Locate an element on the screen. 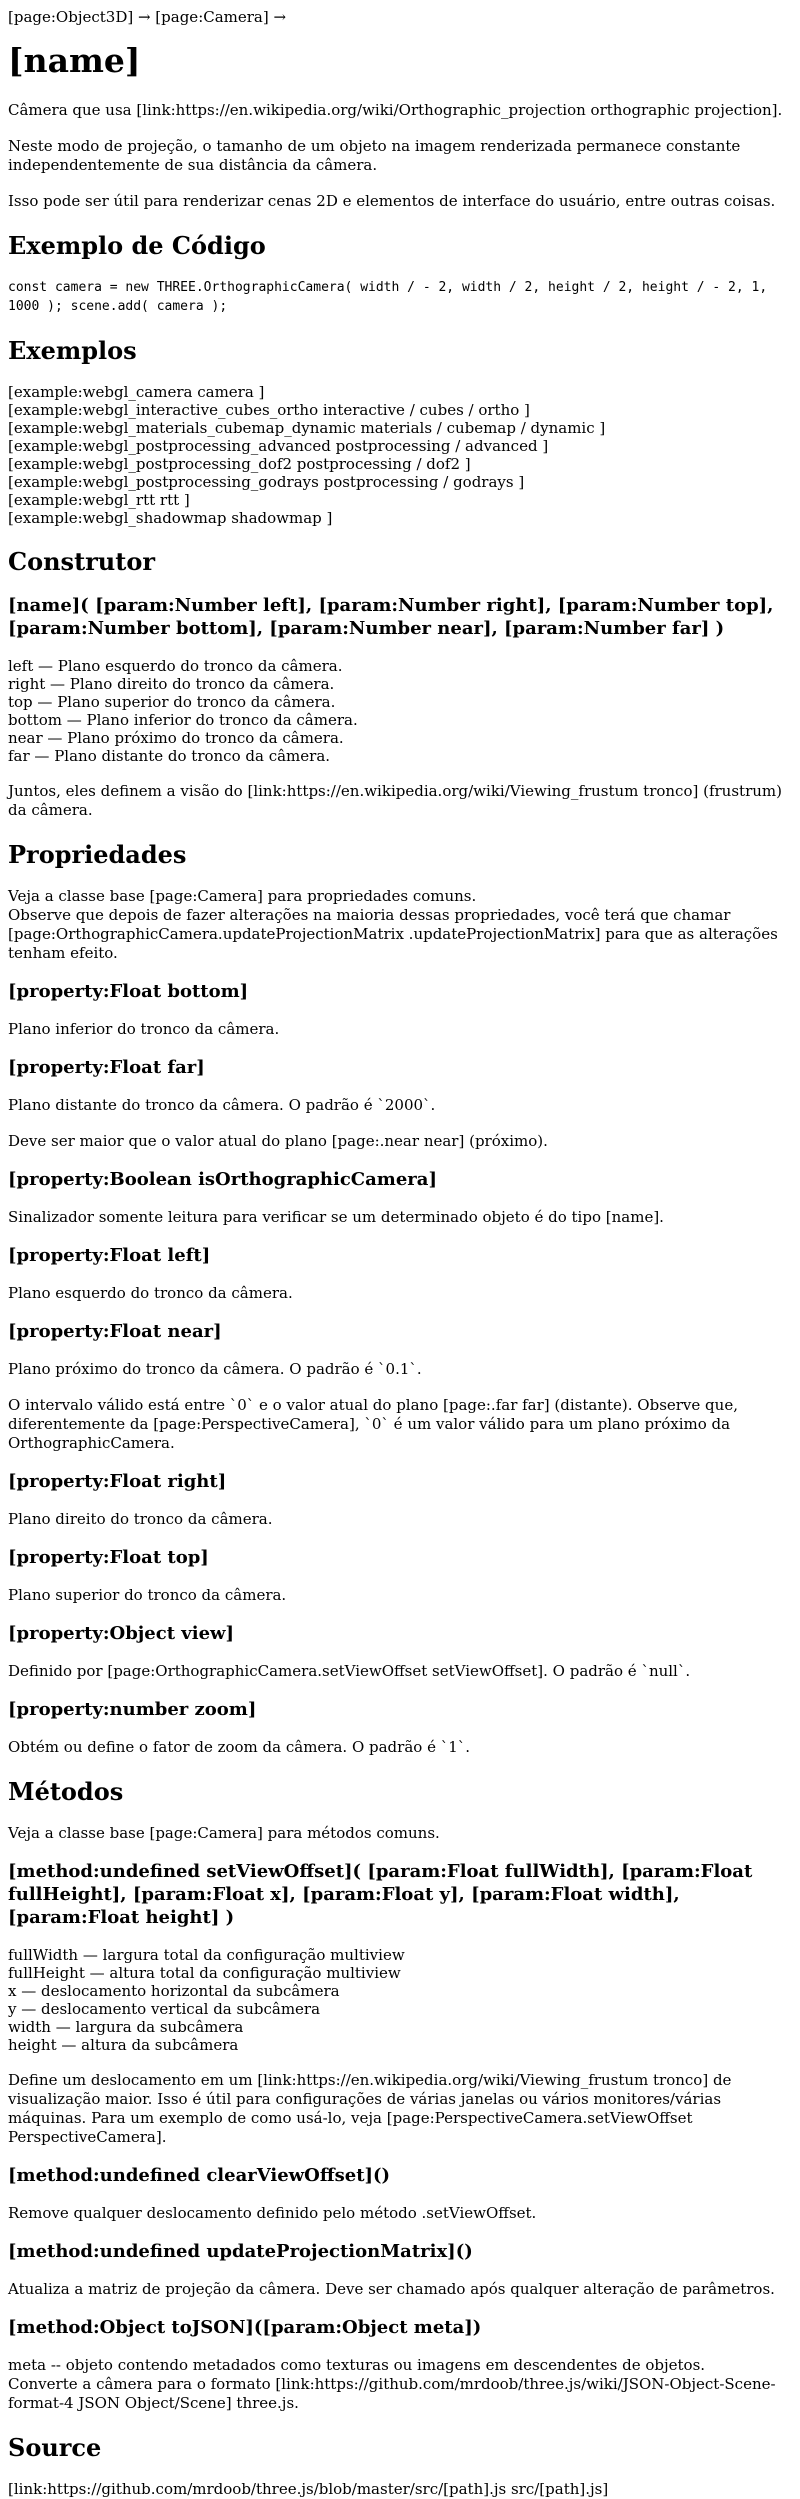 This screenshot has width=800, height=2499. param-line: width — largura da subcâmera is located at coordinates (126, 2027).